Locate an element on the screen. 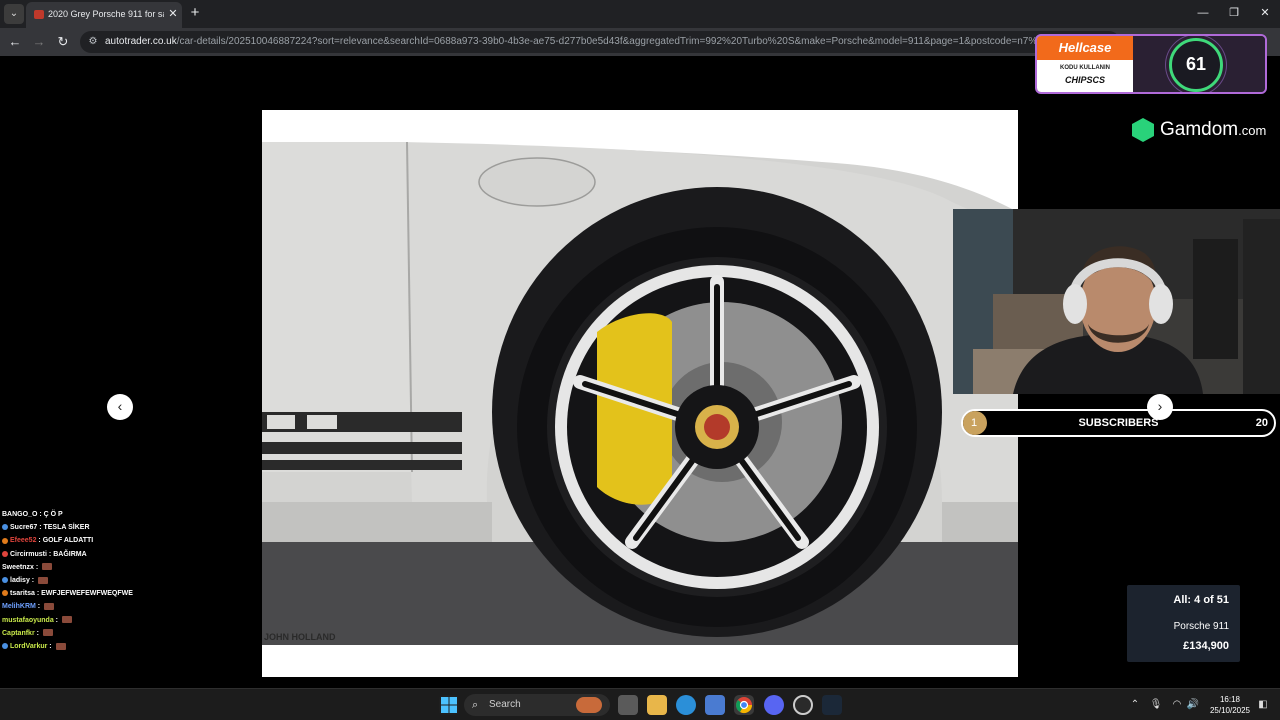  system-clock: 16:18 25/10/2025 is located at coordinates (1230, 705).